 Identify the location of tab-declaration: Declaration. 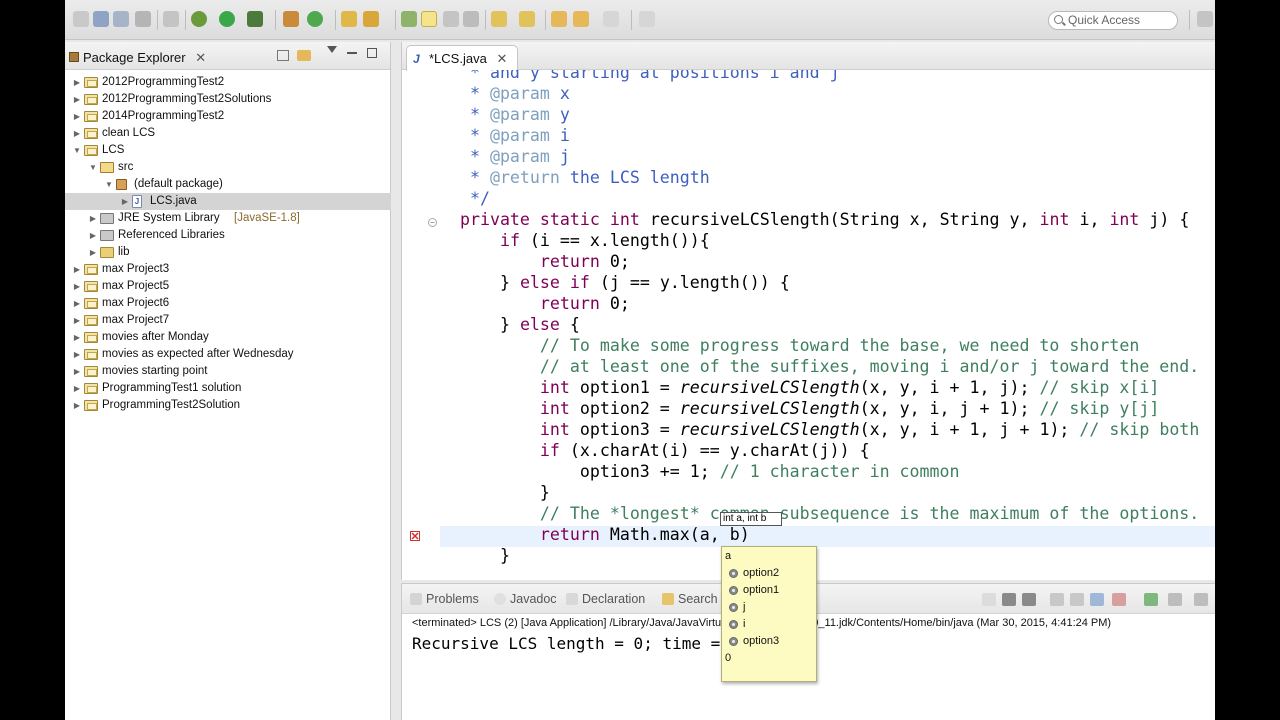
(605, 599).